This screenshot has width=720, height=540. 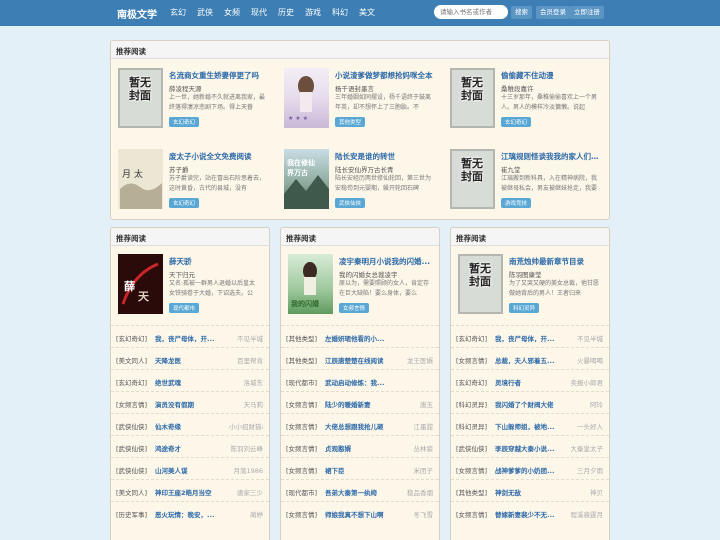 I want to click on list-item: [玄幻奇幻] 我，丧尸母体，开... 不见半城, so click(x=530, y=336).